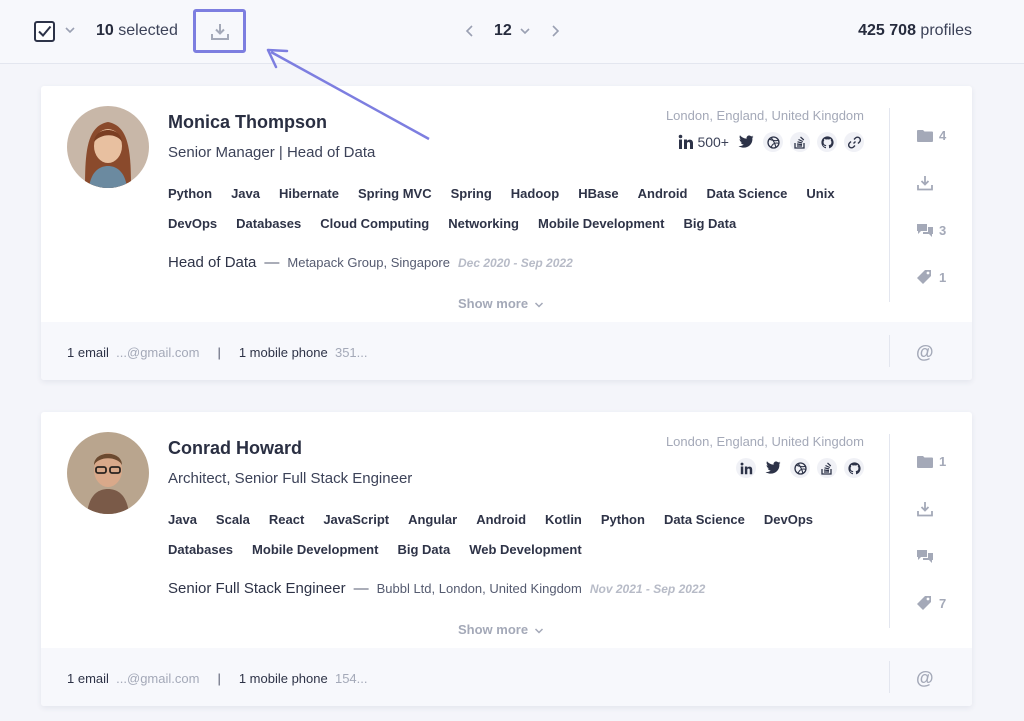  I want to click on linkedin-icon: 500+, so click(703, 142).